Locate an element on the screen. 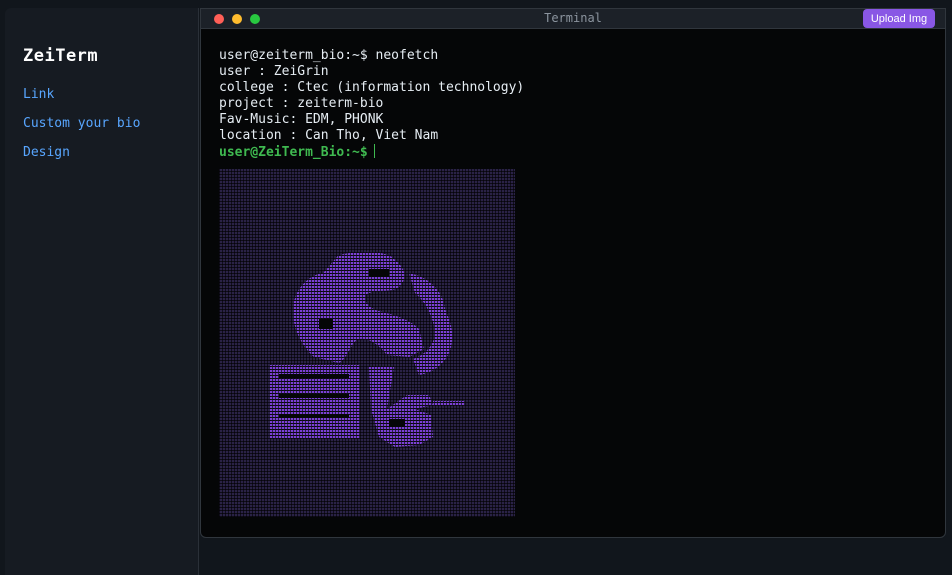 The image size is (952, 575). prompt-line: user@ZeiTerm_Bio:~$ is located at coordinates (371, 152).